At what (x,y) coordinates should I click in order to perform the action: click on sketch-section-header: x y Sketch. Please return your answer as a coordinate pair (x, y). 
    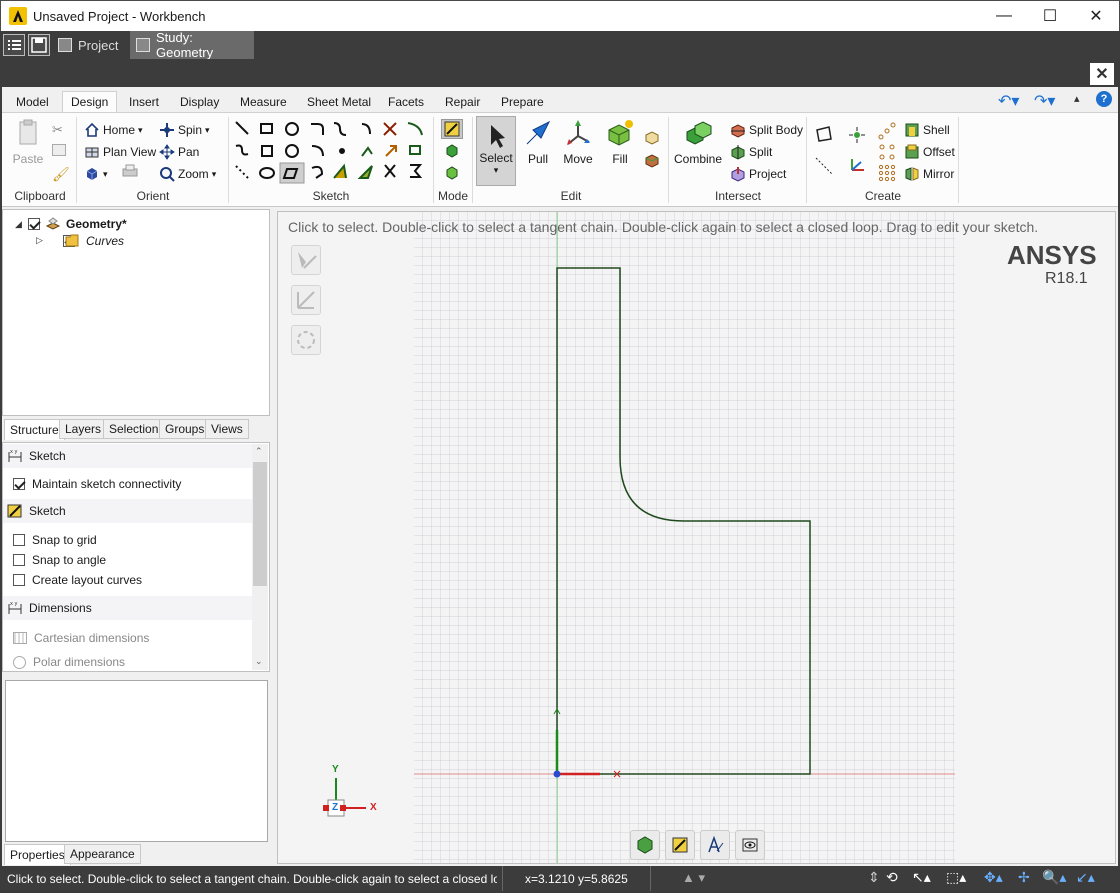
    Looking at the image, I should click on (128, 456).